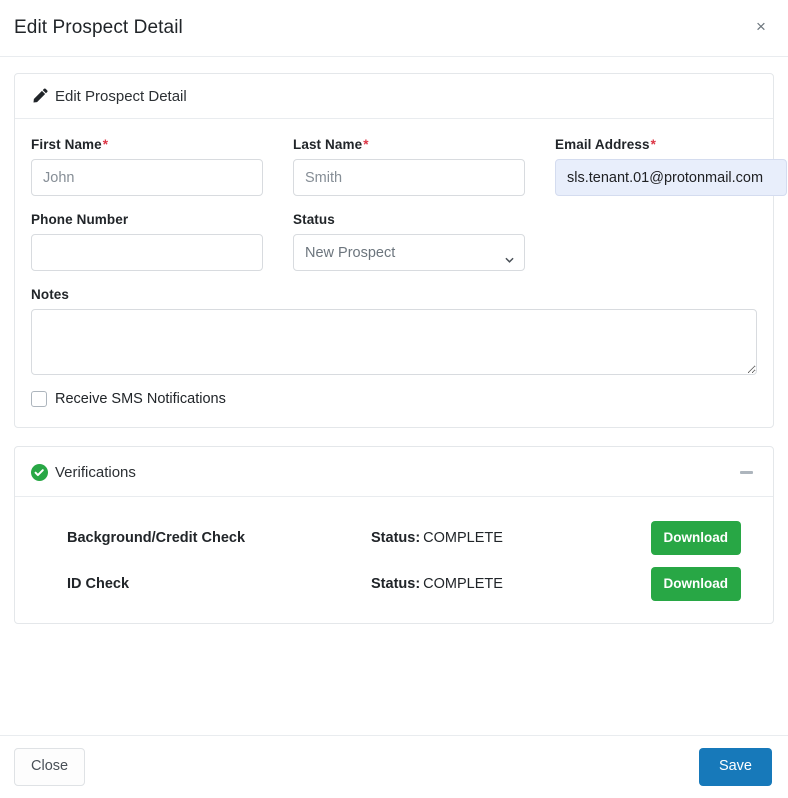 Image resolution: width=788 pixels, height=798 pixels. I want to click on status-select-wrapper: New Prospect, so click(409, 252).